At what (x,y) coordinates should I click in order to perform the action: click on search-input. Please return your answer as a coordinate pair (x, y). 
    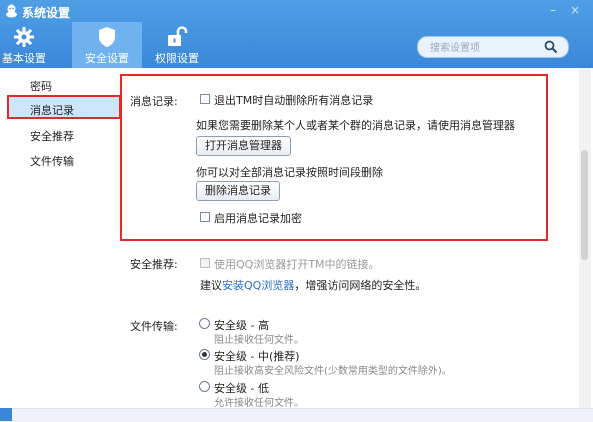
    Looking at the image, I should click on (485, 48).